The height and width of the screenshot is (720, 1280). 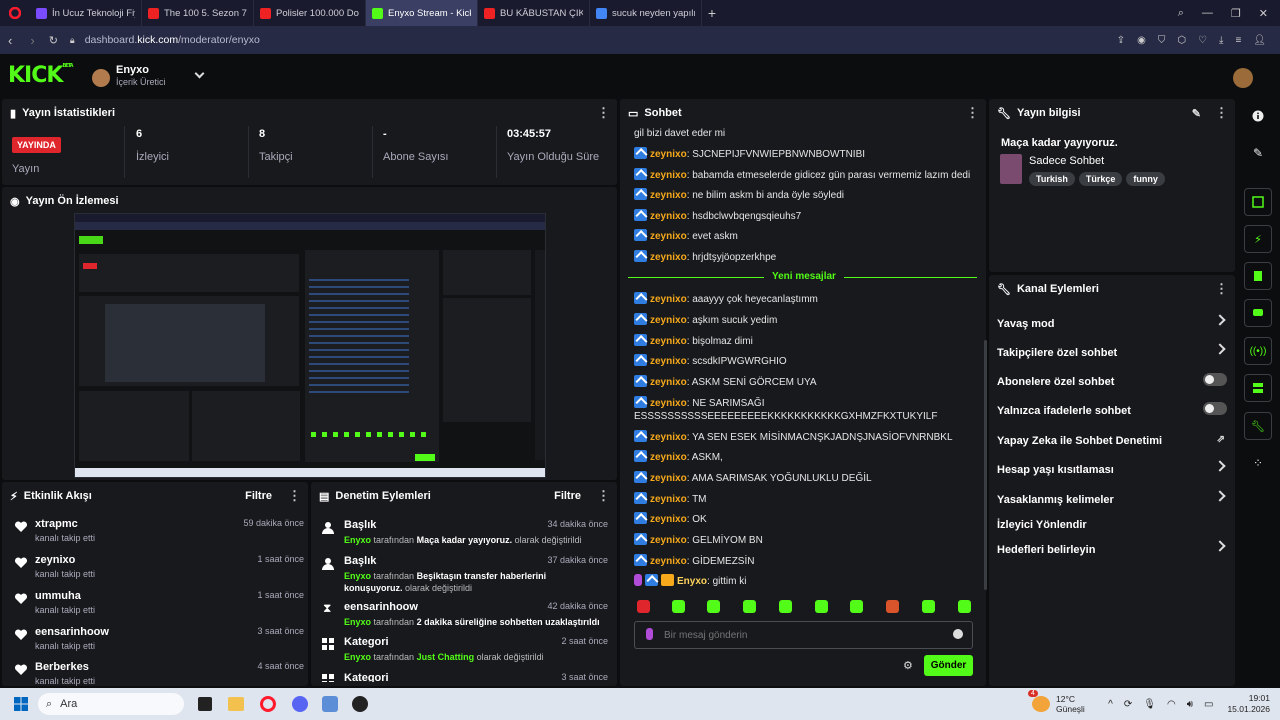 I want to click on close-window-icon: ✕, so click(x=1263, y=13).